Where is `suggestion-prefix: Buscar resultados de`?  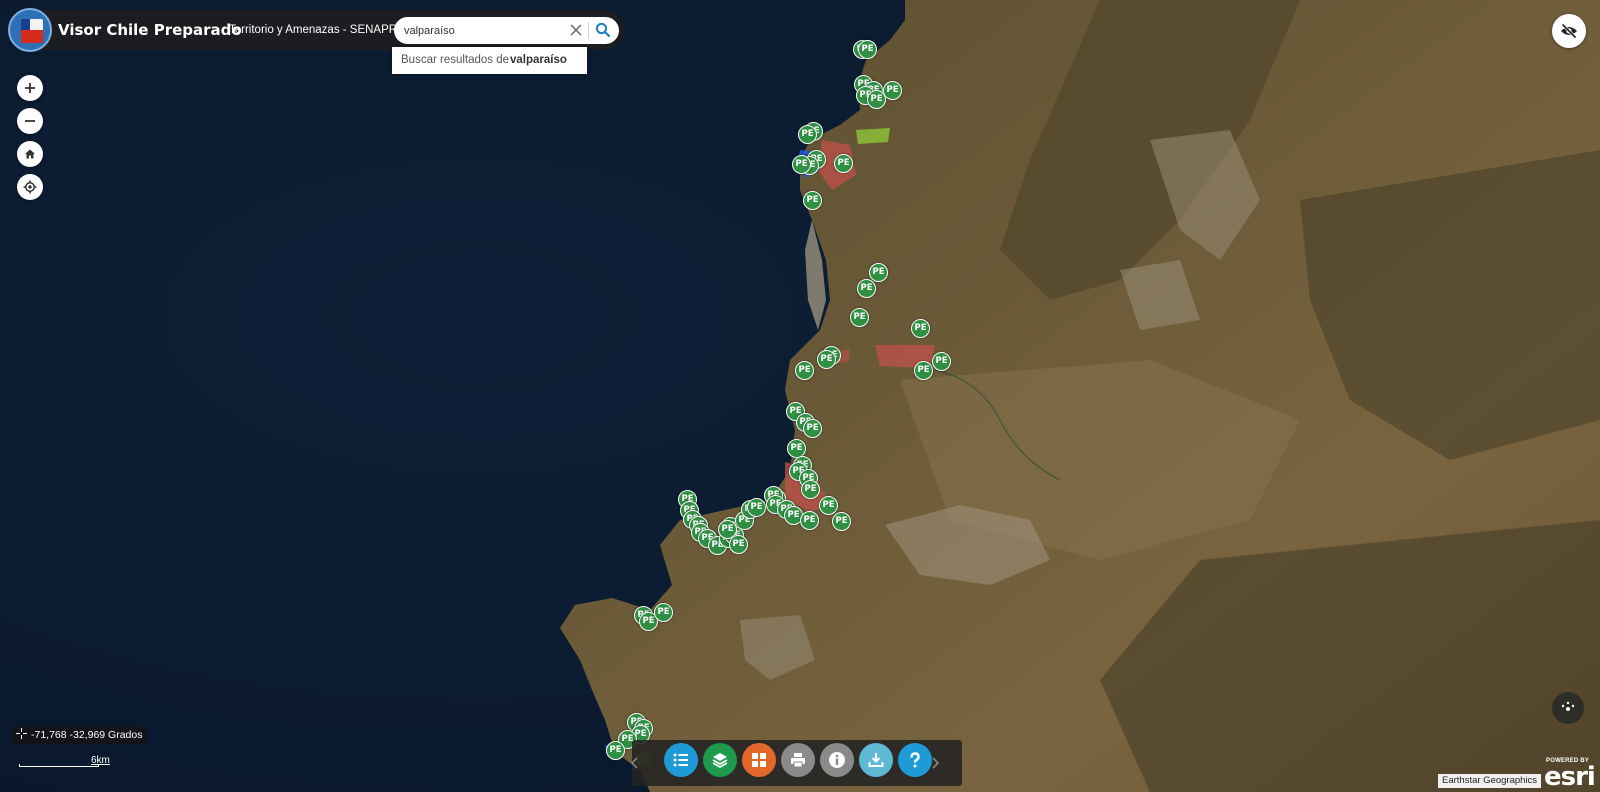
suggestion-prefix: Buscar resultados de is located at coordinates (455, 60).